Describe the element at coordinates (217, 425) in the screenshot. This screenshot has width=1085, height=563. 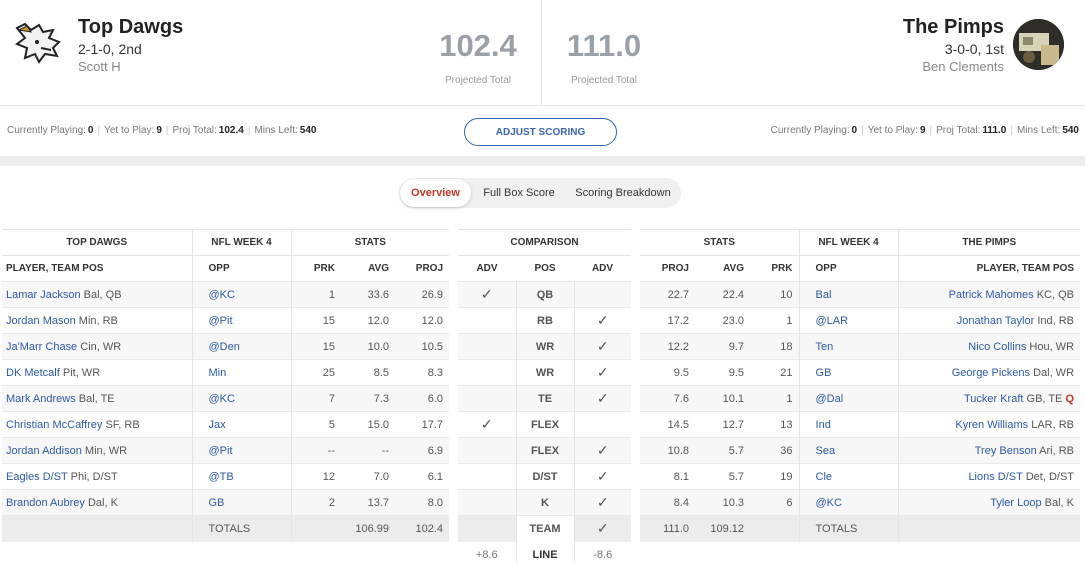
I see `opponent-link: Jax` at that location.